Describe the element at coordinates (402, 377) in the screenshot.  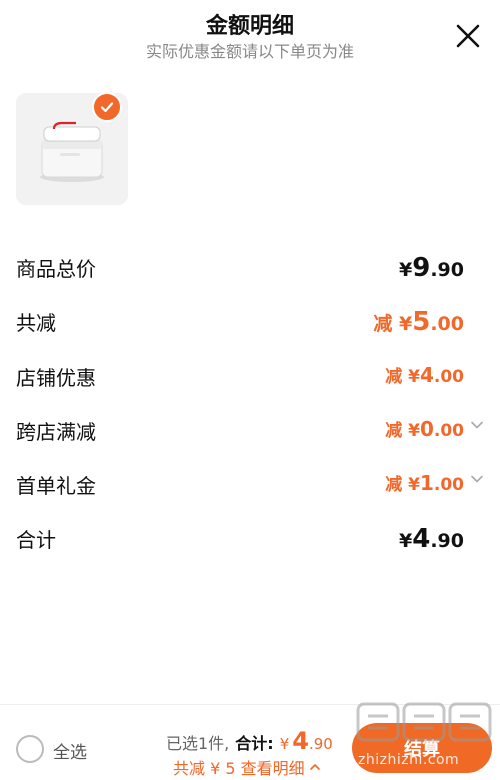
I see `shop-discount-prefix: 减 ¥` at that location.